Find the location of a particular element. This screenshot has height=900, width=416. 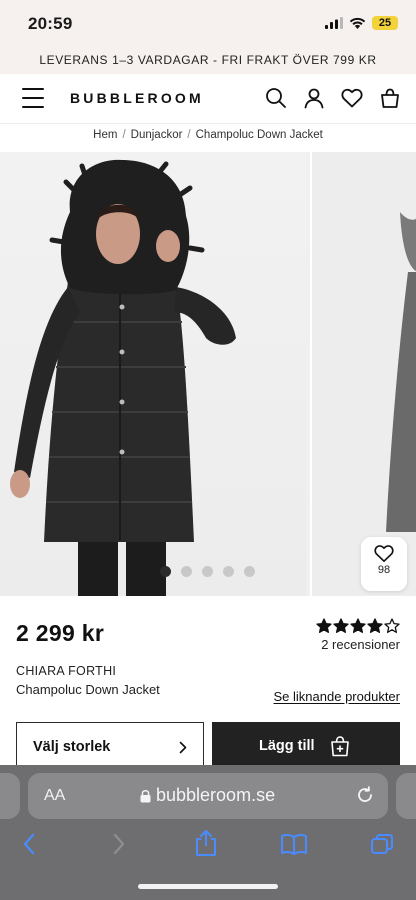

breadcrumb: Hem / Dunjackor / Champoluc Down Jacket is located at coordinates (208, 138).